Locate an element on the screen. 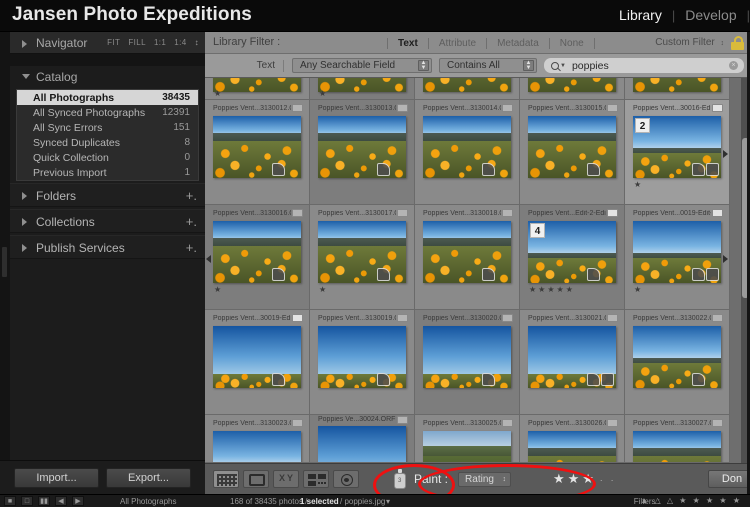  chevron-down-icon: ▼ is located at coordinates (563, 66).